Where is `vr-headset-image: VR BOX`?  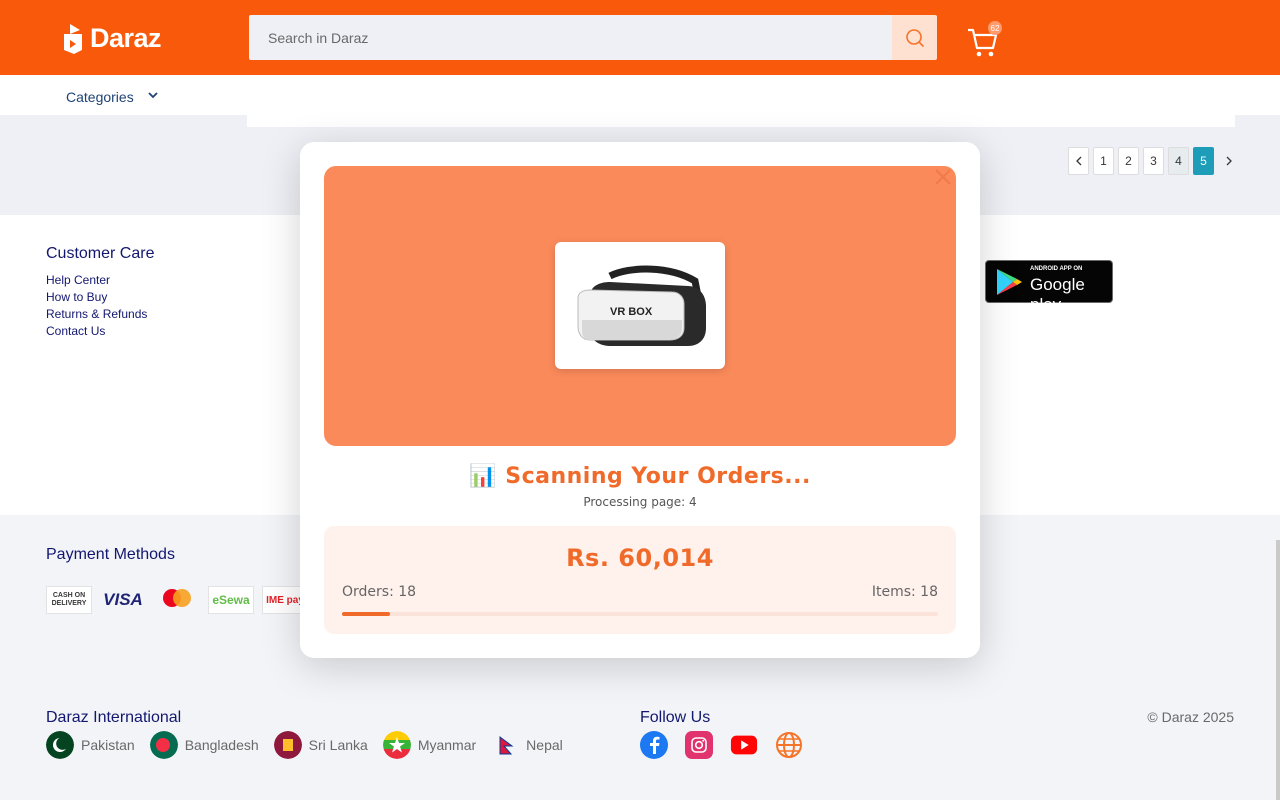 vr-headset-image: VR BOX is located at coordinates (641, 305).